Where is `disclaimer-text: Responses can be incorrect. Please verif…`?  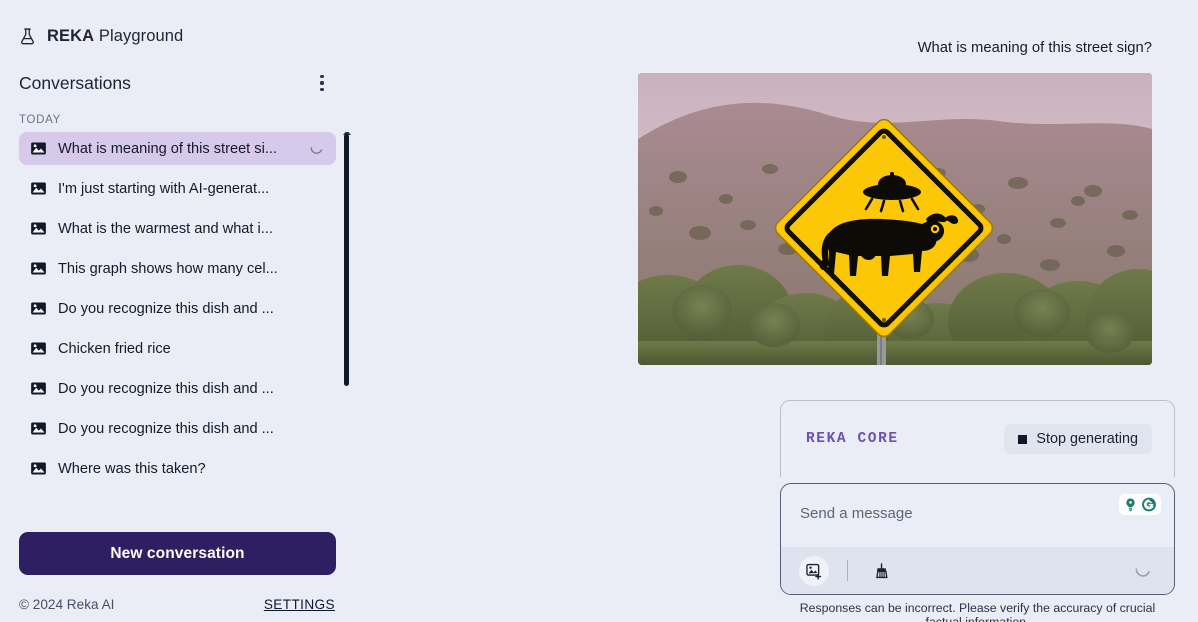 disclaimer-text: Responses can be incorrect. Please verif… is located at coordinates (977, 611).